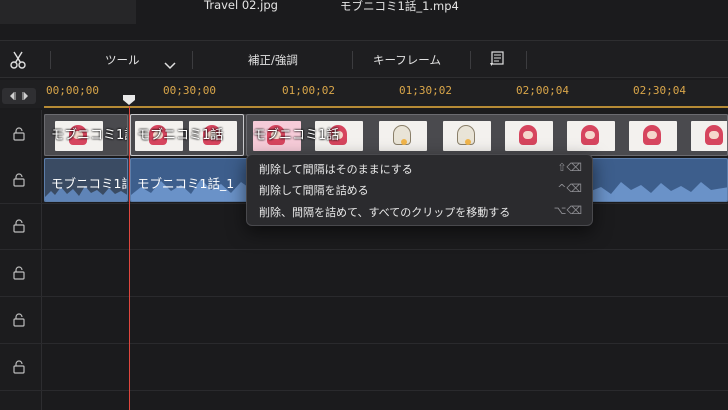  What do you see at coordinates (186, 183) in the screenshot?
I see `audio-clip-title: モブニコミ1話_1` at bounding box center [186, 183].